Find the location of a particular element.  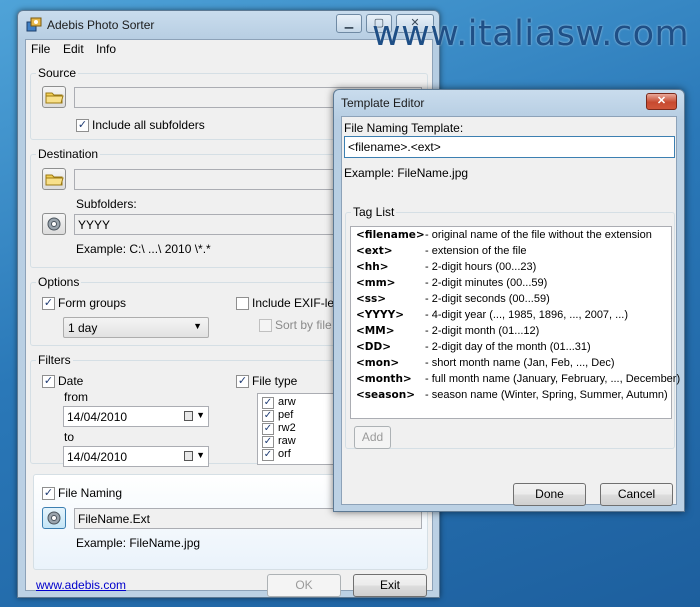

to-date-value: 14/04/2010 is located at coordinates (97, 457).